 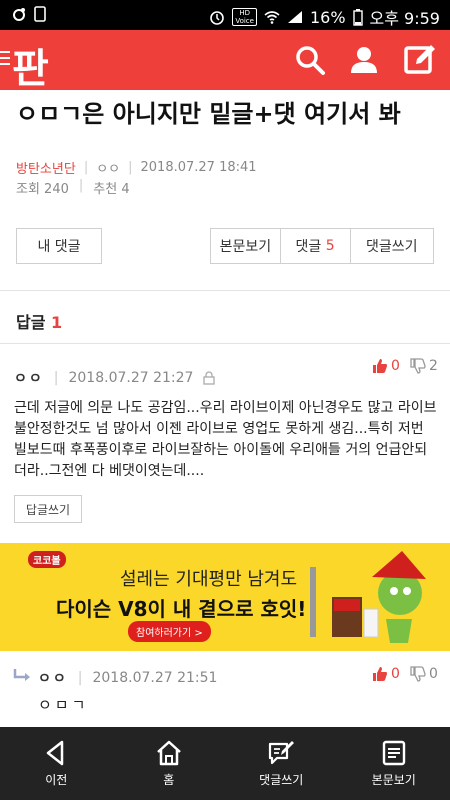 I want to click on ad-mascot-image, so click(x=368, y=597).